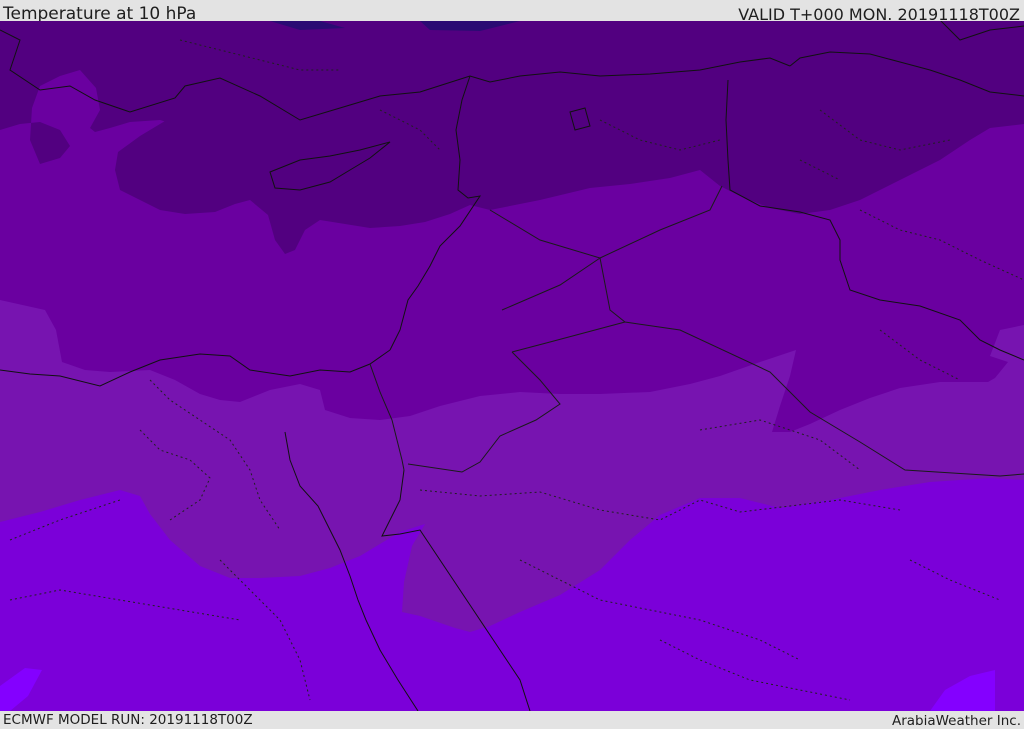  What do you see at coordinates (956, 721) in the screenshot?
I see `brand-label: ArabiaWeather Inc.` at bounding box center [956, 721].